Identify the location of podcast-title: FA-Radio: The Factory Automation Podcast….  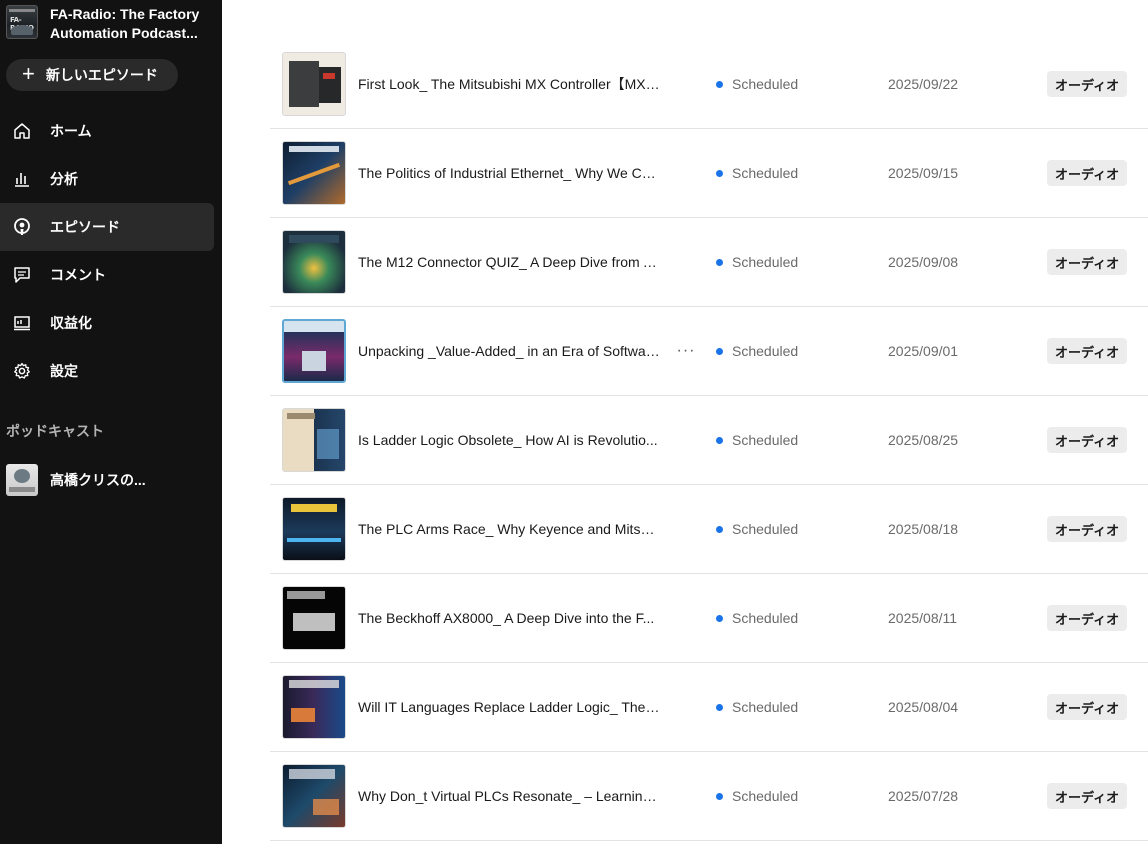
(125, 23).